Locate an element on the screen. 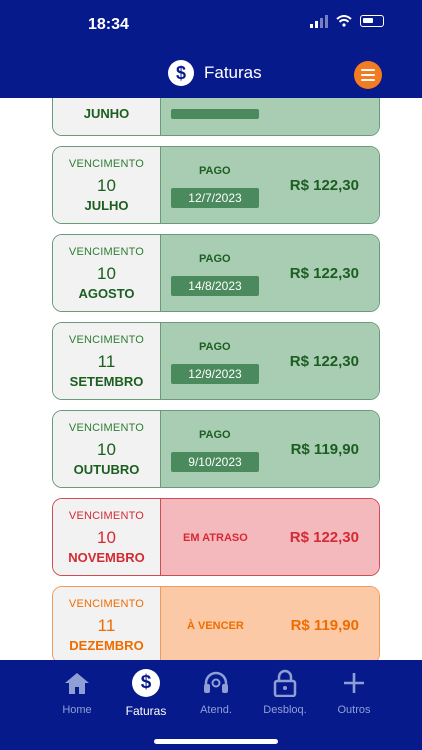  cellular-signal-icon is located at coordinates (319, 21).